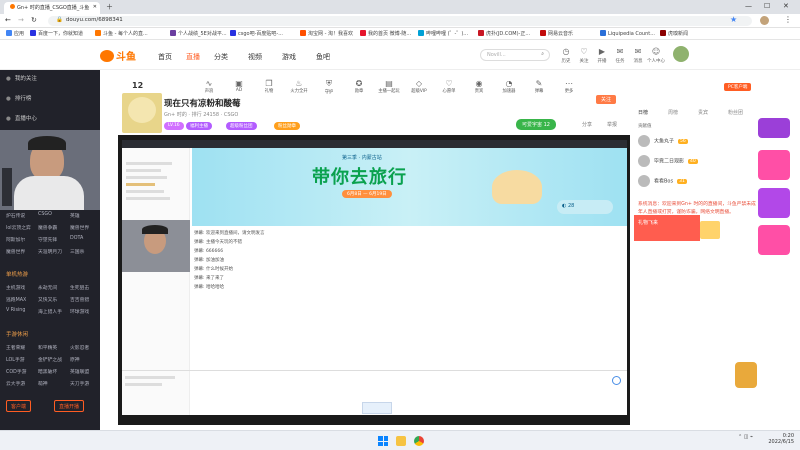  Describe the element at coordinates (419, 86) in the screenshot. I see `toolbar-item: ◇ 超级VIP` at that location.